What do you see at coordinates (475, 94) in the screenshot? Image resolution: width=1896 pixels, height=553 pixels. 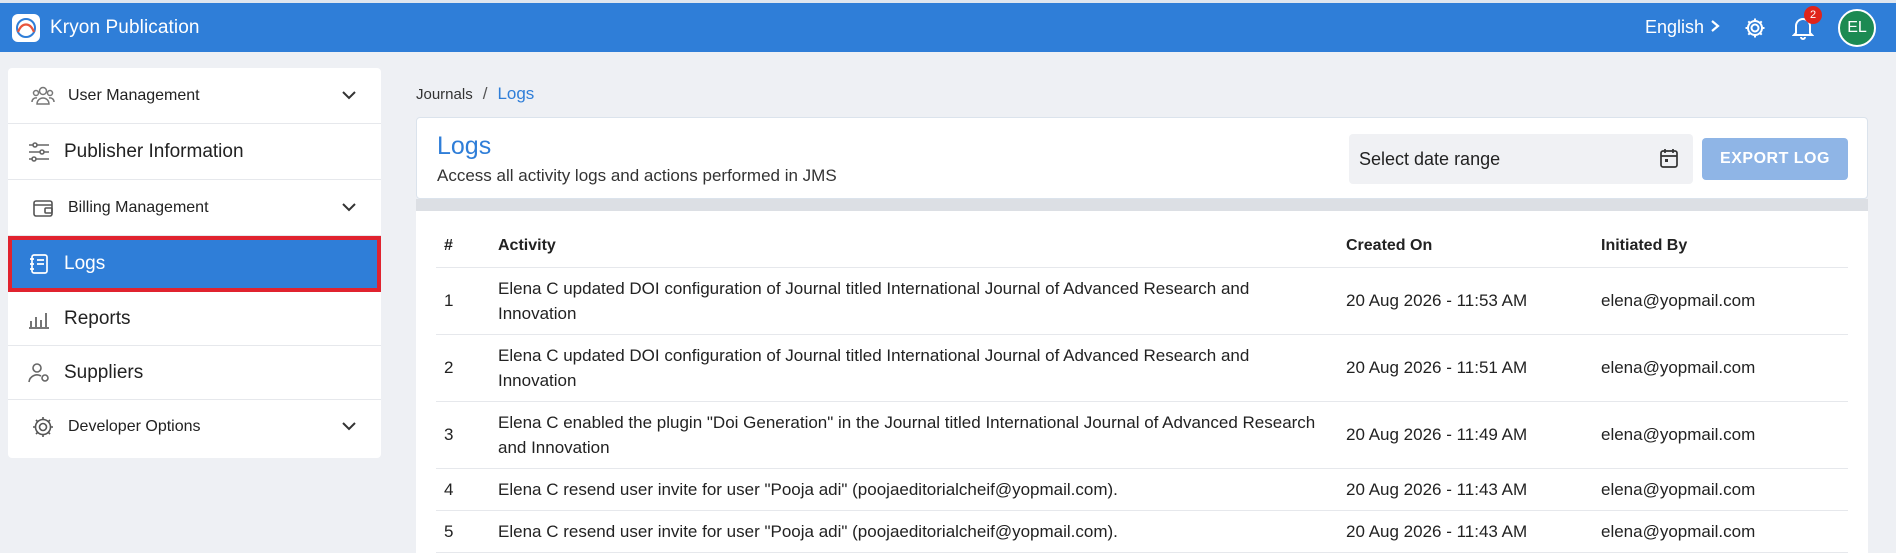 I see `breadcrumb: Journals / Logs` at bounding box center [475, 94].